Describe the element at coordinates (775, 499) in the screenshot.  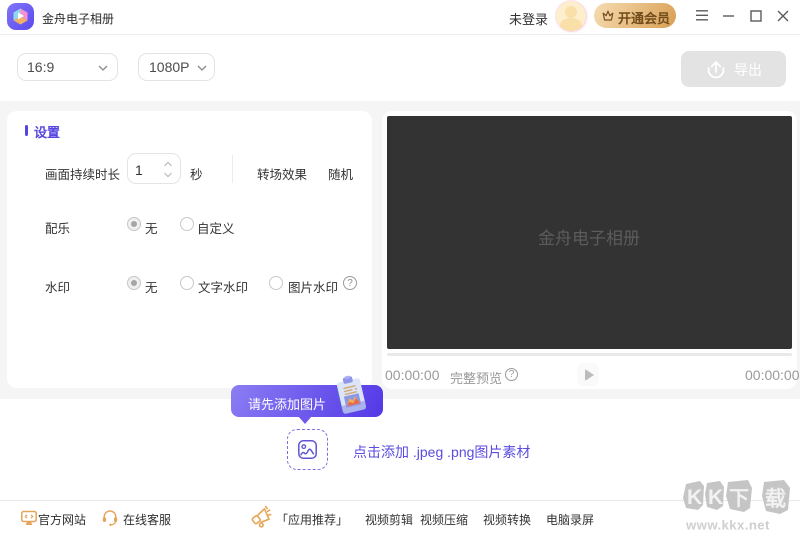
I see `svg-text: 载` at that location.